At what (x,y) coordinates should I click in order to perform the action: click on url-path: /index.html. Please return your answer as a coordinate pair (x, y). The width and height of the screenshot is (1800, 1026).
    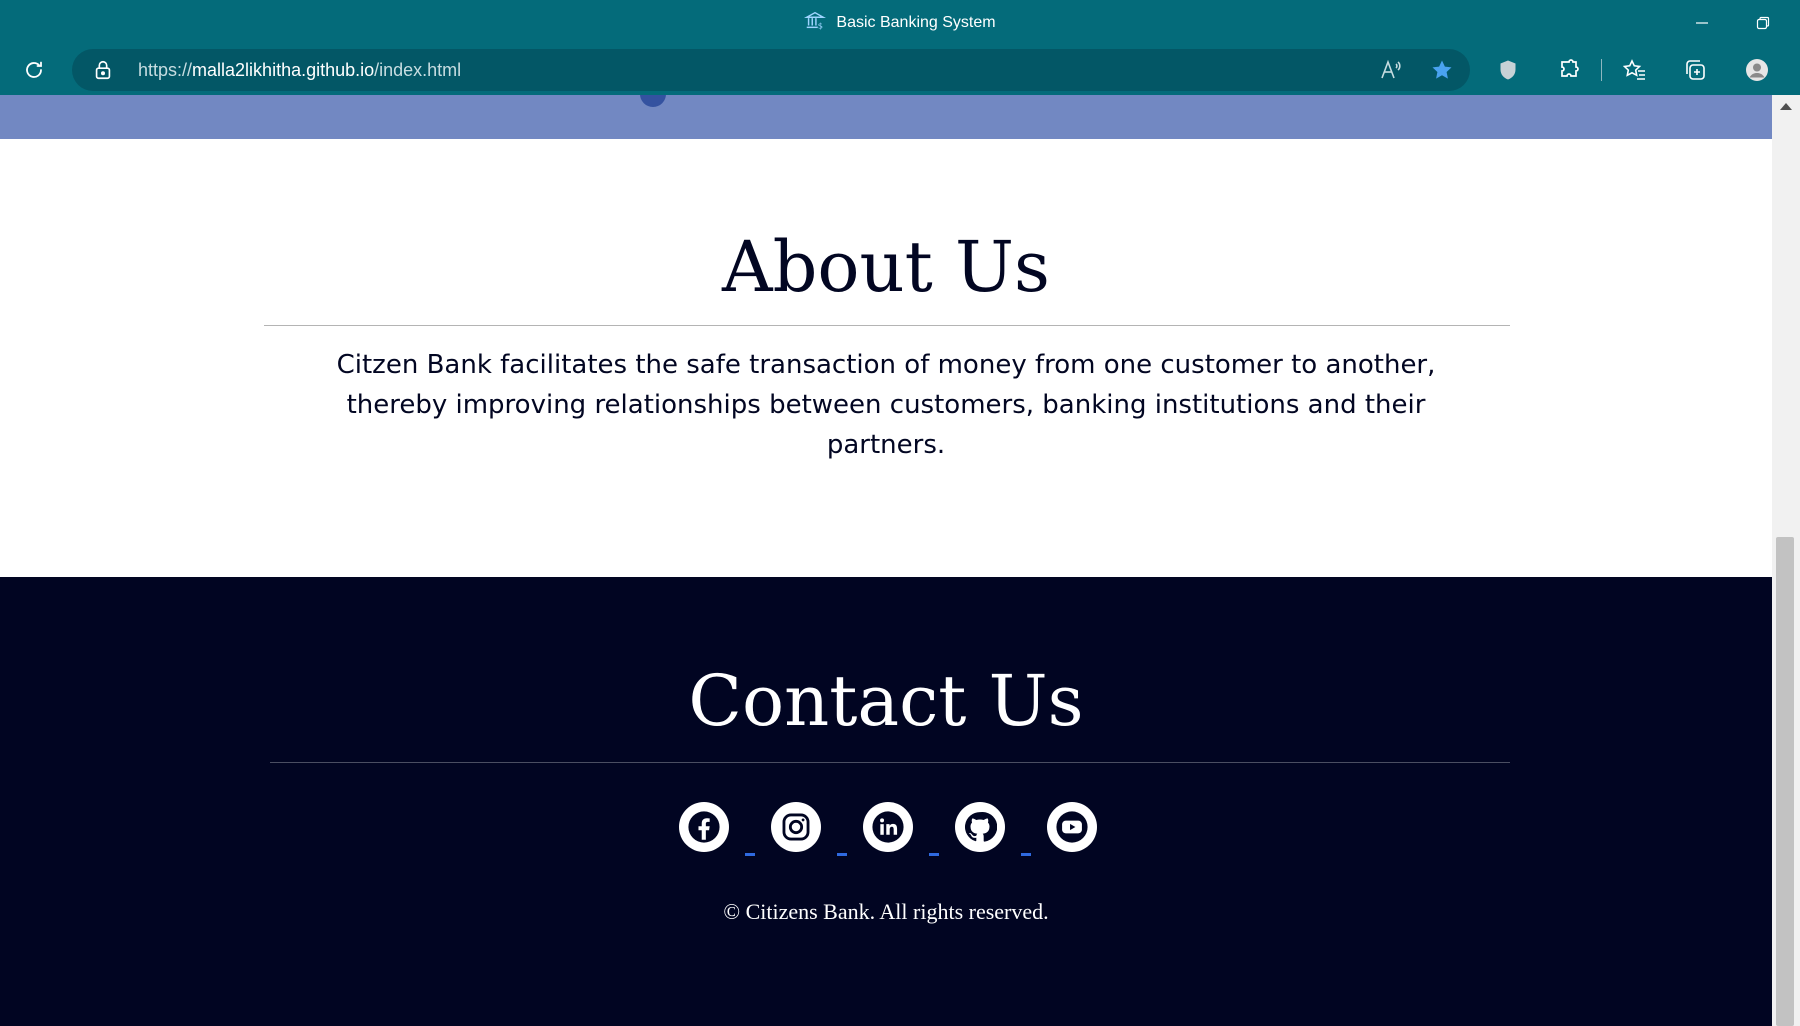
    Looking at the image, I should click on (418, 70).